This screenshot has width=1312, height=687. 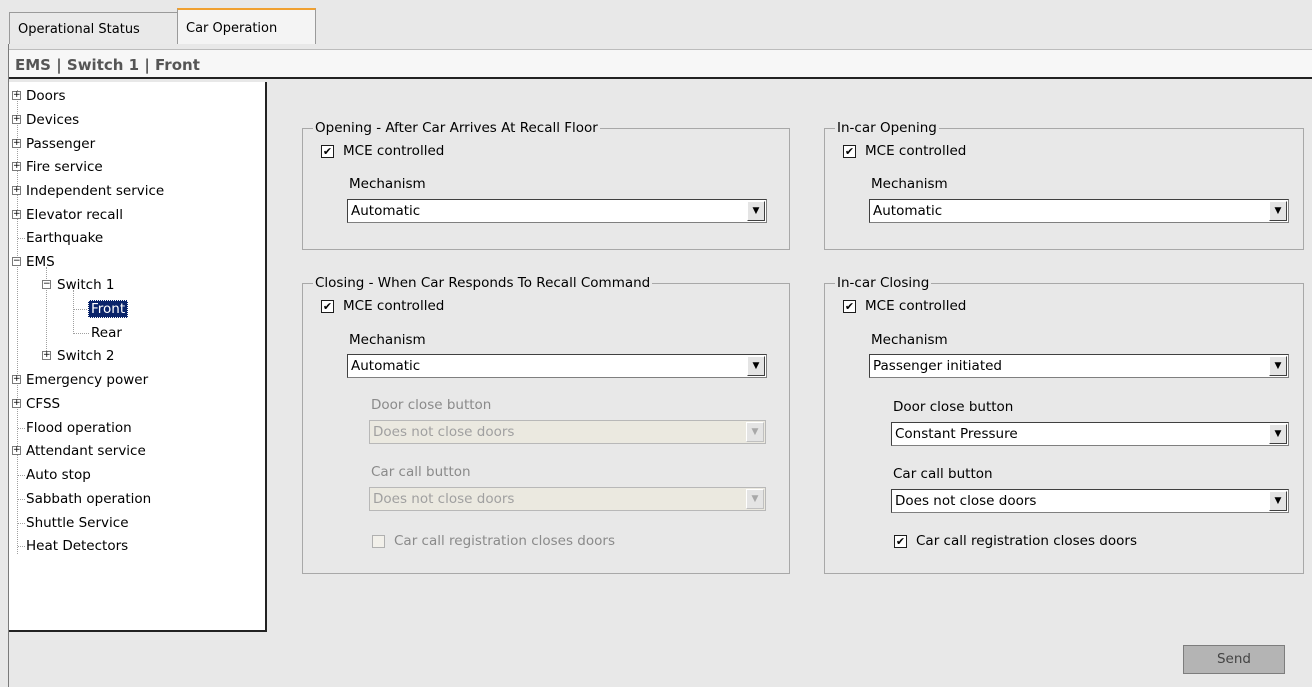 What do you see at coordinates (956, 434) in the screenshot?
I see `door-close-button-value: Constant Pressure` at bounding box center [956, 434].